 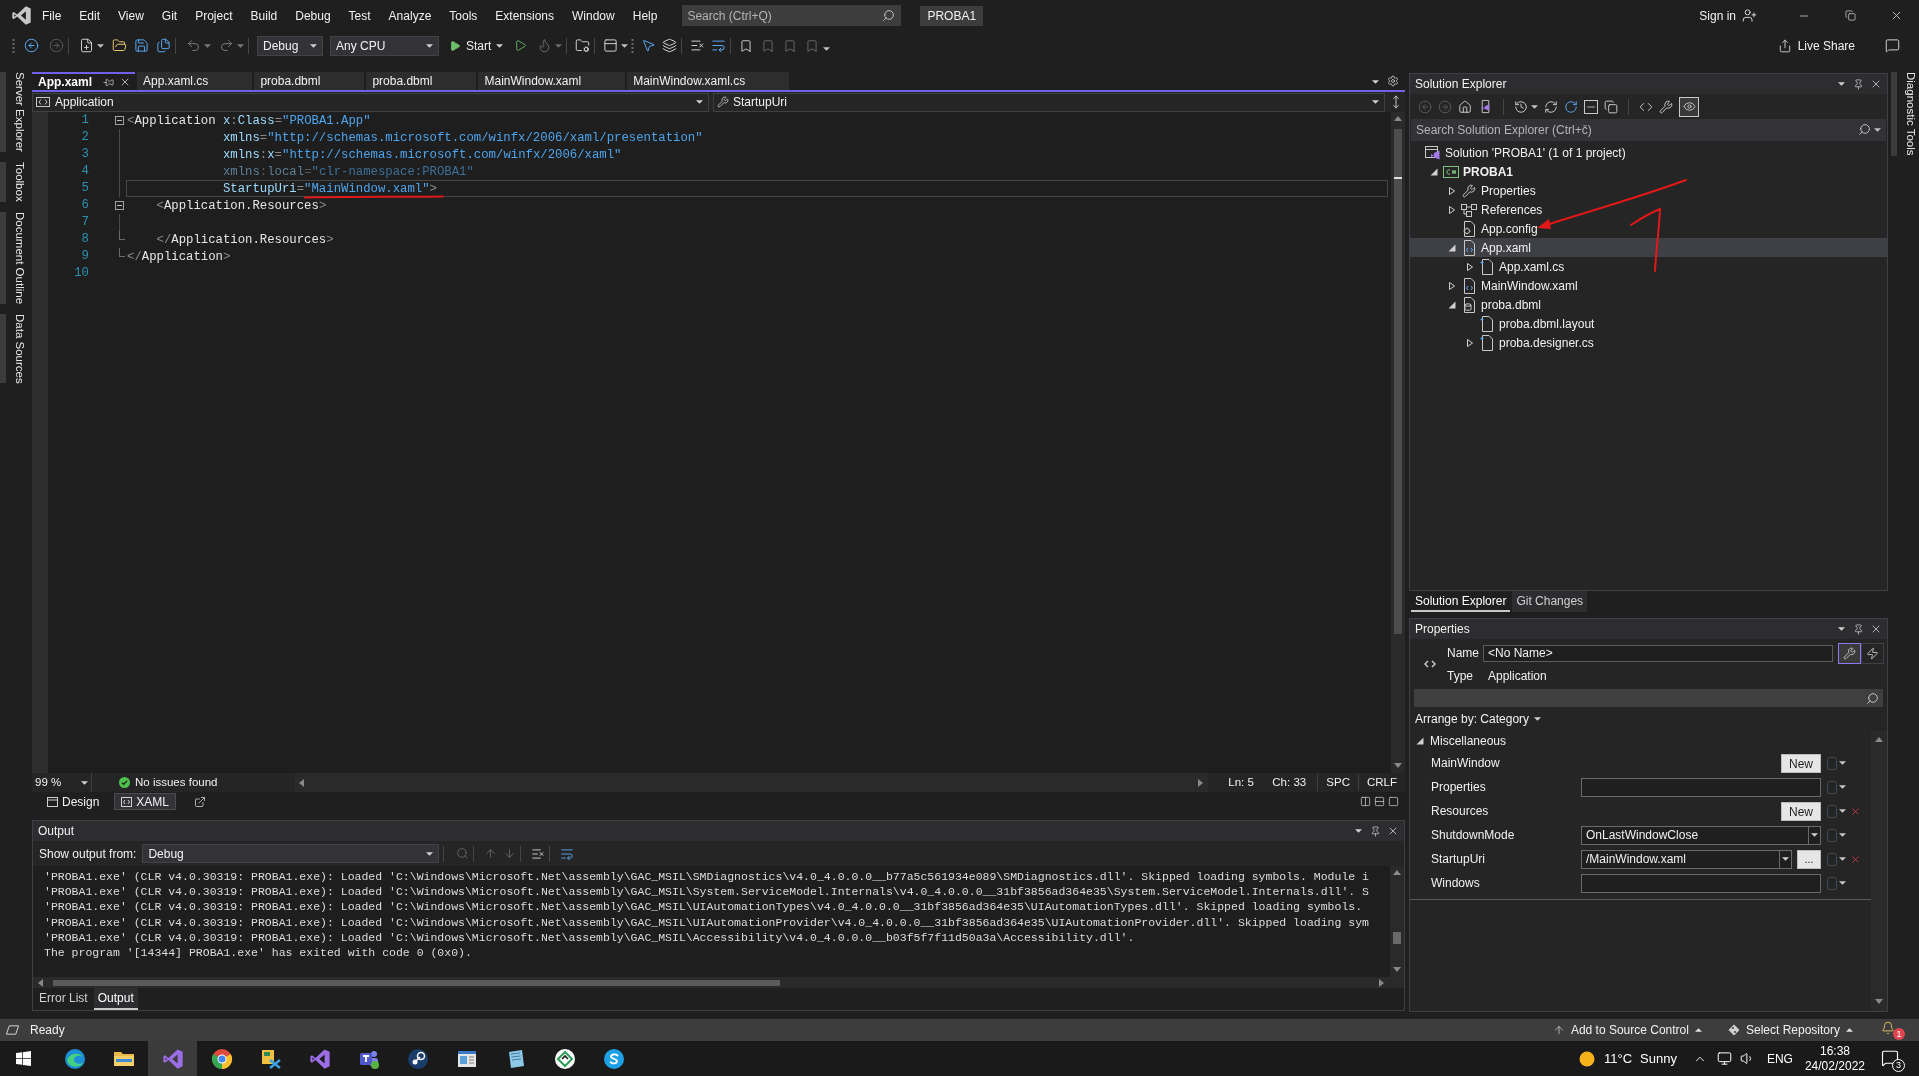 What do you see at coordinates (1834, 1066) in the screenshot?
I see `clock-date: 24/02/2022` at bounding box center [1834, 1066].